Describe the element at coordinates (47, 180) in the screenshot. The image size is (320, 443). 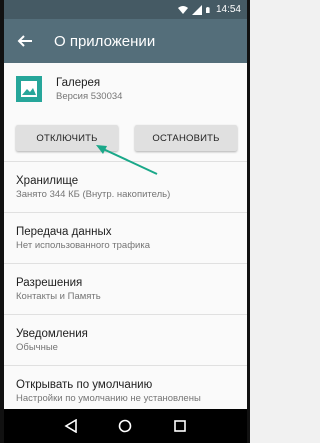
I see `item-title: Хранилище` at that location.